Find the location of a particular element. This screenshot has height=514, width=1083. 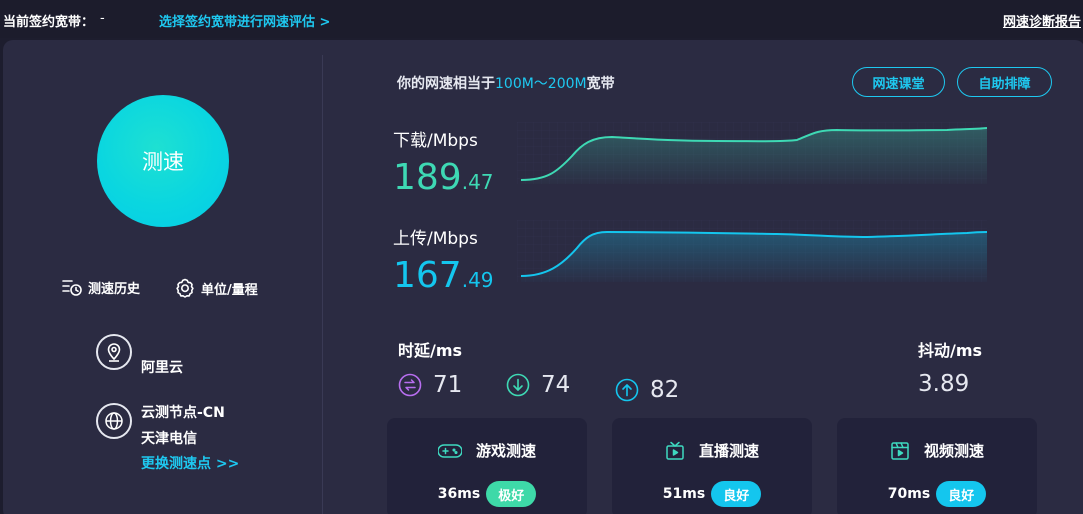

node-name: 云测节点-CN is located at coordinates (183, 413).